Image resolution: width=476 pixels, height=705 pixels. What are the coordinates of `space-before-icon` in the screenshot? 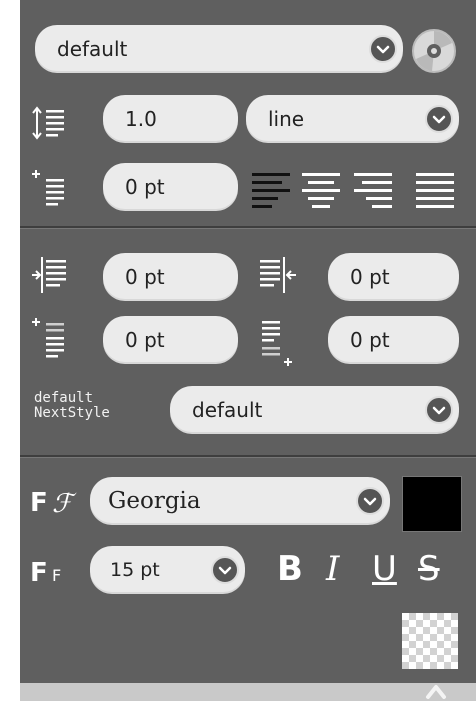 It's located at (50, 187).